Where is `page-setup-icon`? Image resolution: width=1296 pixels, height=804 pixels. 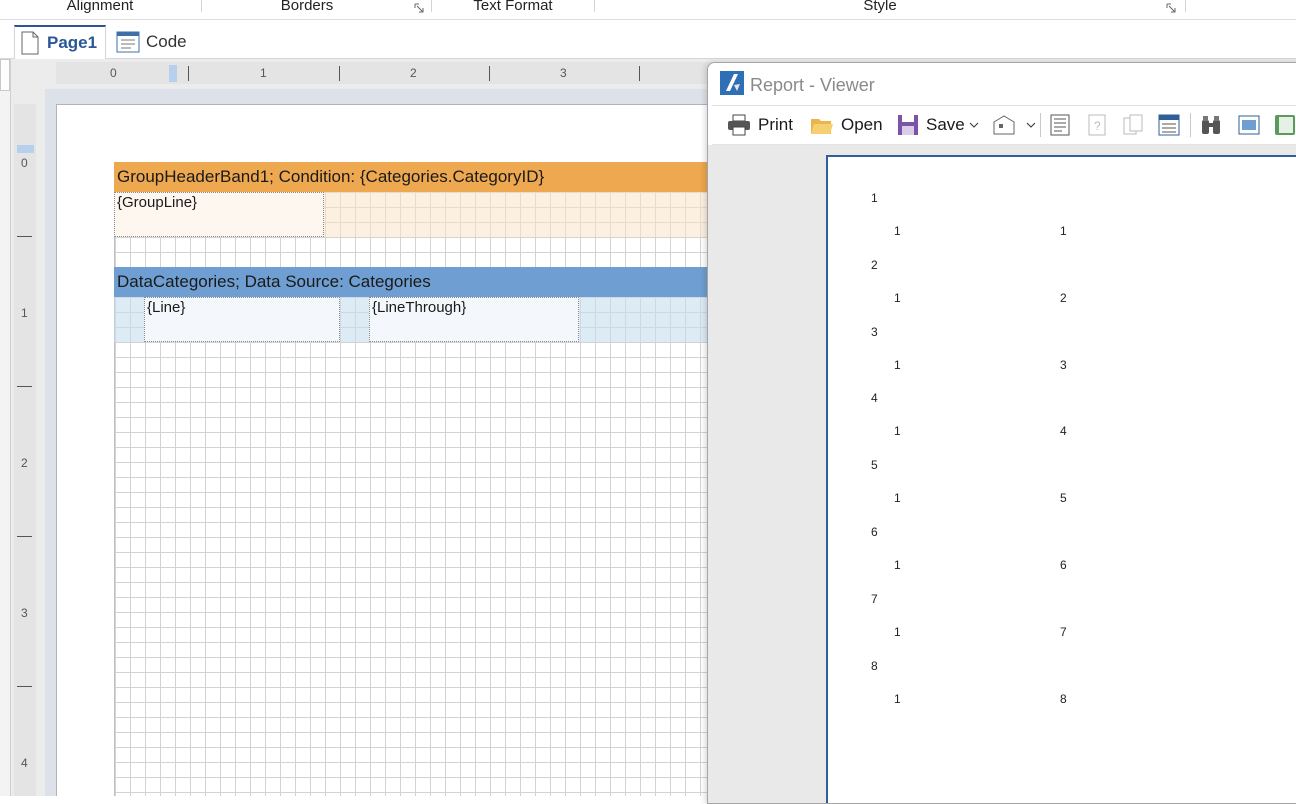
page-setup-icon is located at coordinates (1060, 125).